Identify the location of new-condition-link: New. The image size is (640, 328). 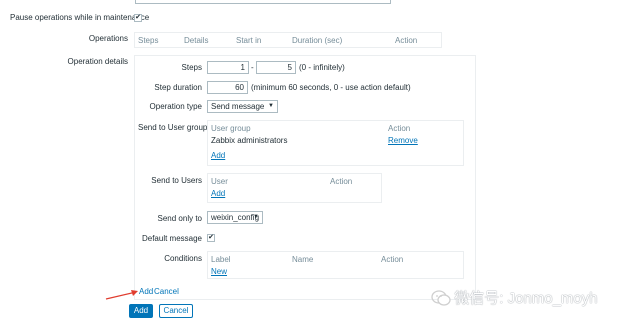
(219, 271).